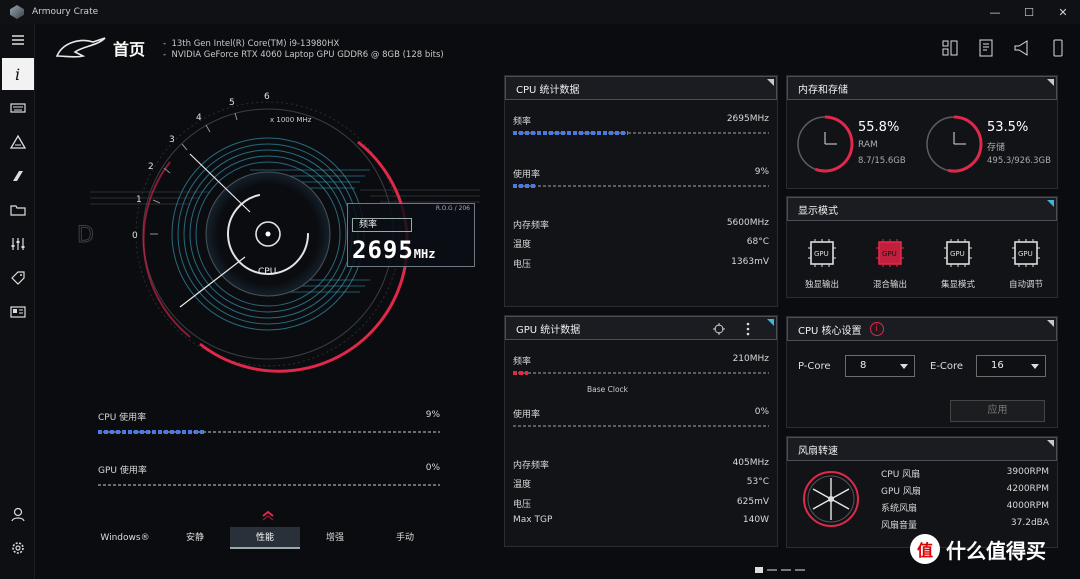 The image size is (1080, 579). Describe the element at coordinates (719, 329) in the screenshot. I see `crosshair-icon` at that location.